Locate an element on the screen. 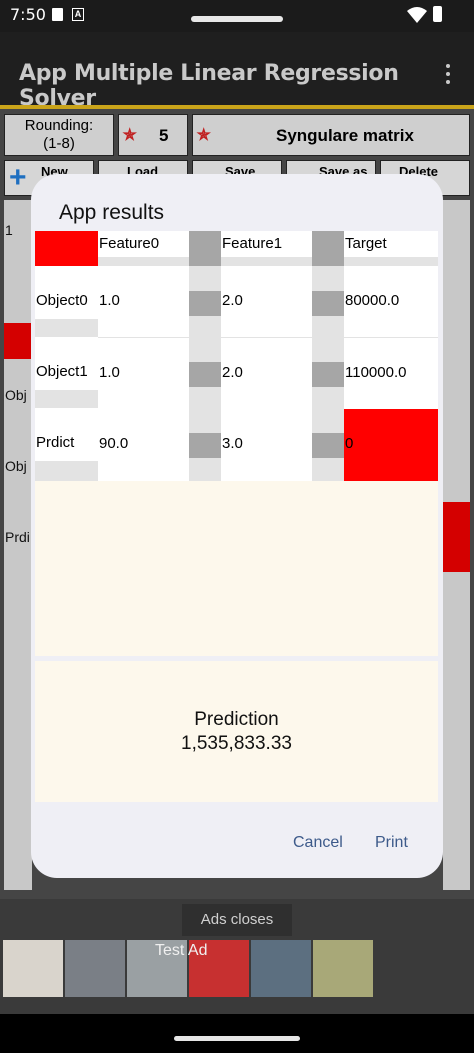 The height and width of the screenshot is (1053, 474). ads-close-label: Ads closes is located at coordinates (237, 920).